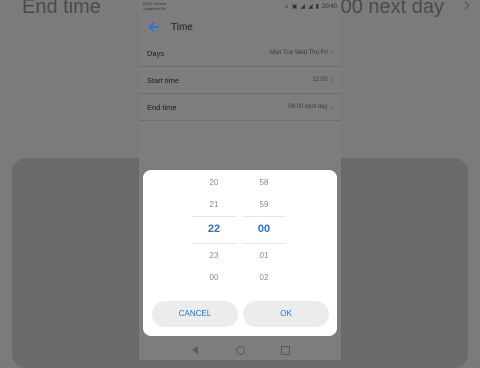 This screenshot has width=480, height=368. I want to click on setting-value: 06:00 next day, so click(308, 107).